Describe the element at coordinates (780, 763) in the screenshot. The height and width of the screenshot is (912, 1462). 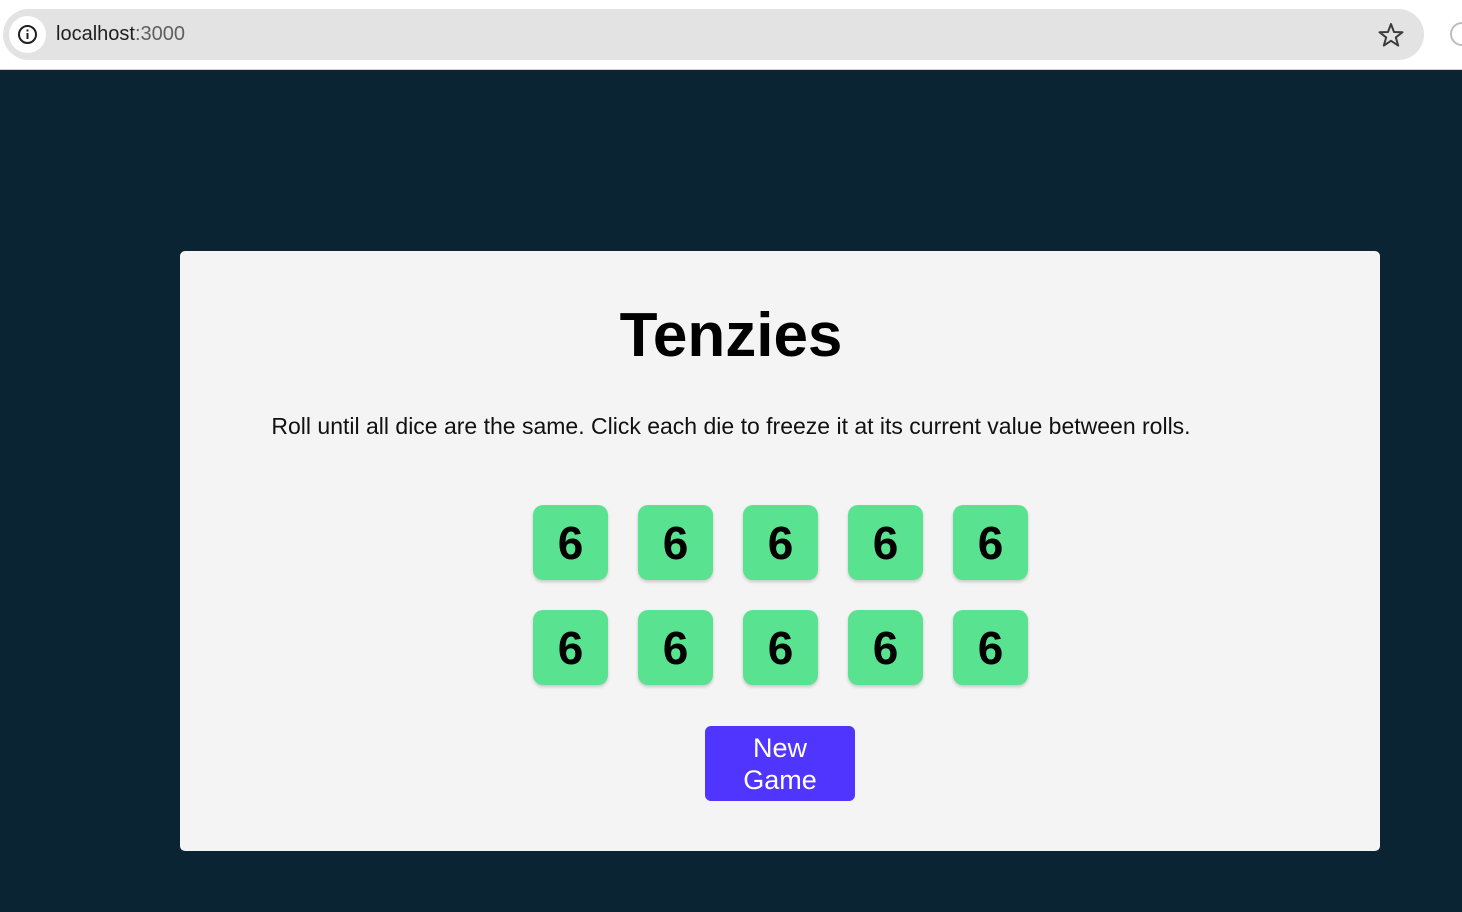
I see `new-game-button: New Game` at that location.